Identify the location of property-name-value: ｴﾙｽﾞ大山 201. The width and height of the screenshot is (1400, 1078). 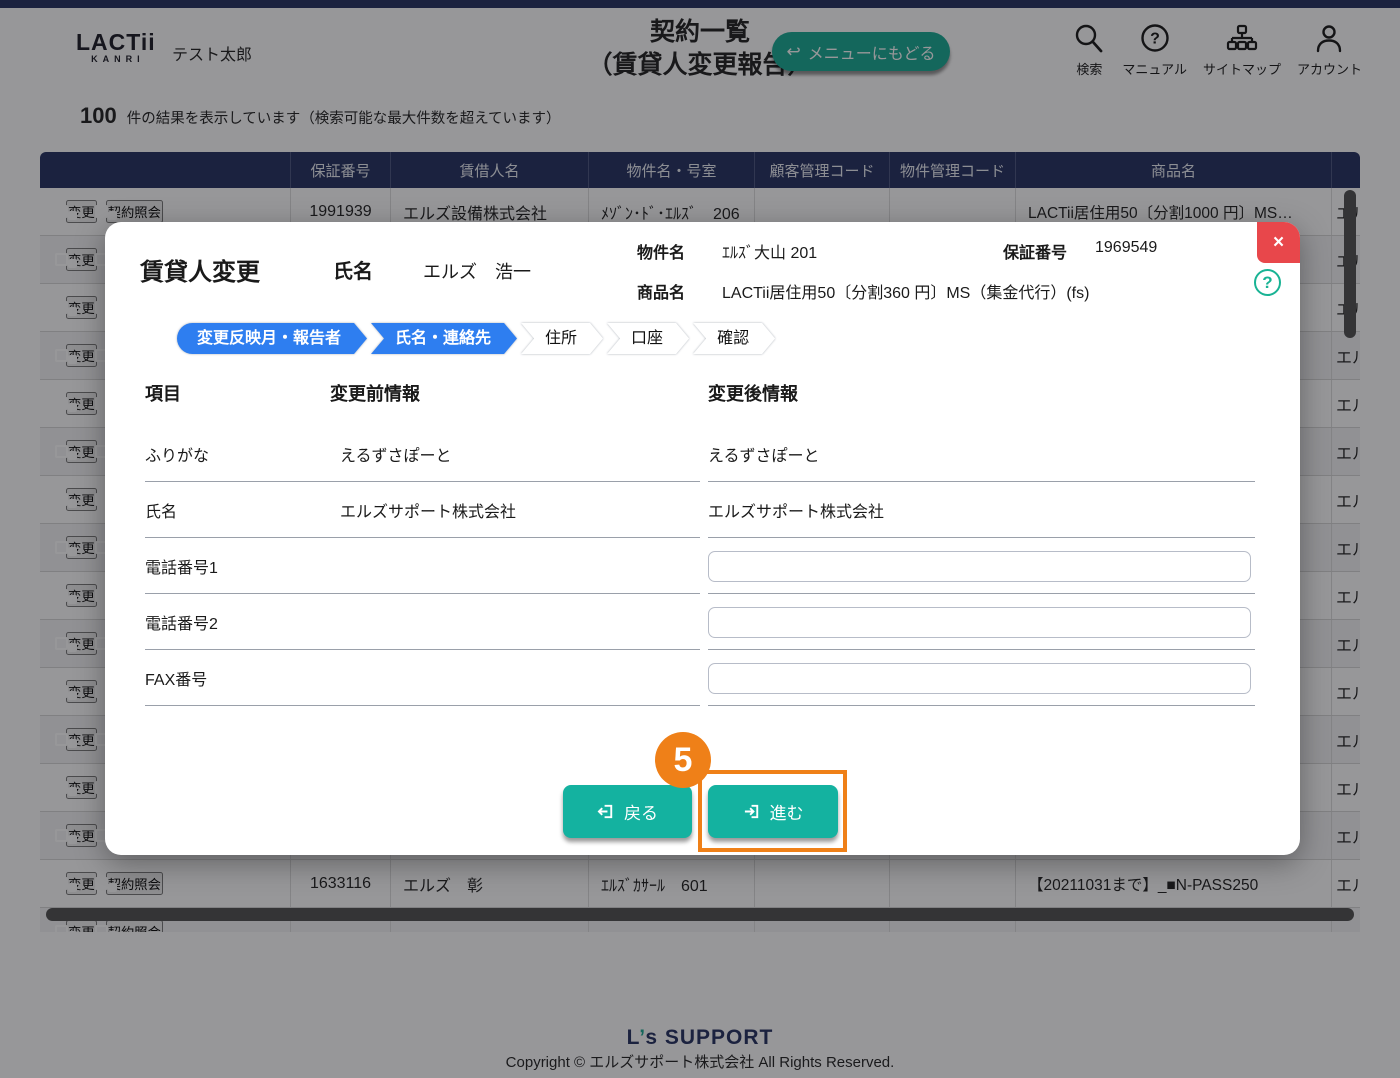
(770, 253).